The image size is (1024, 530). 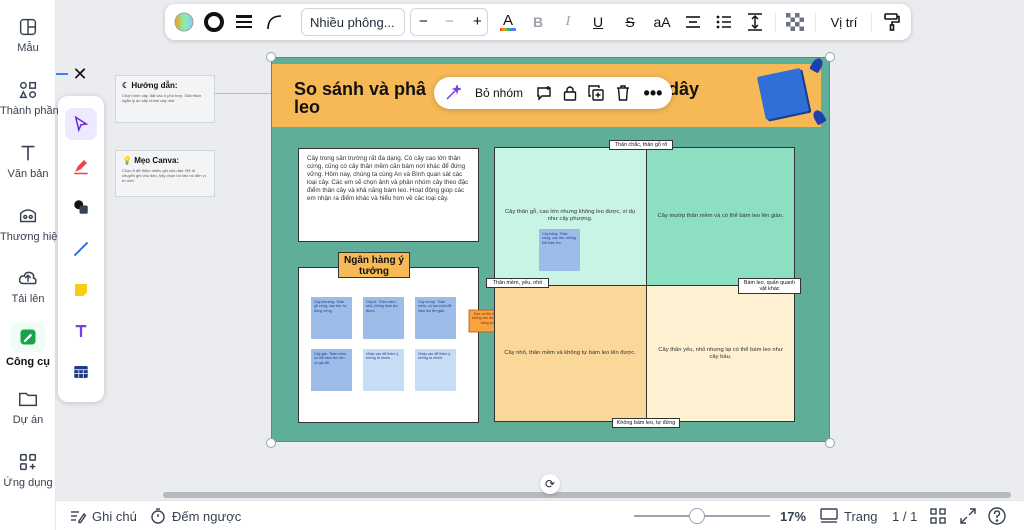 I want to click on corner-rounding-button, so click(x=274, y=22).